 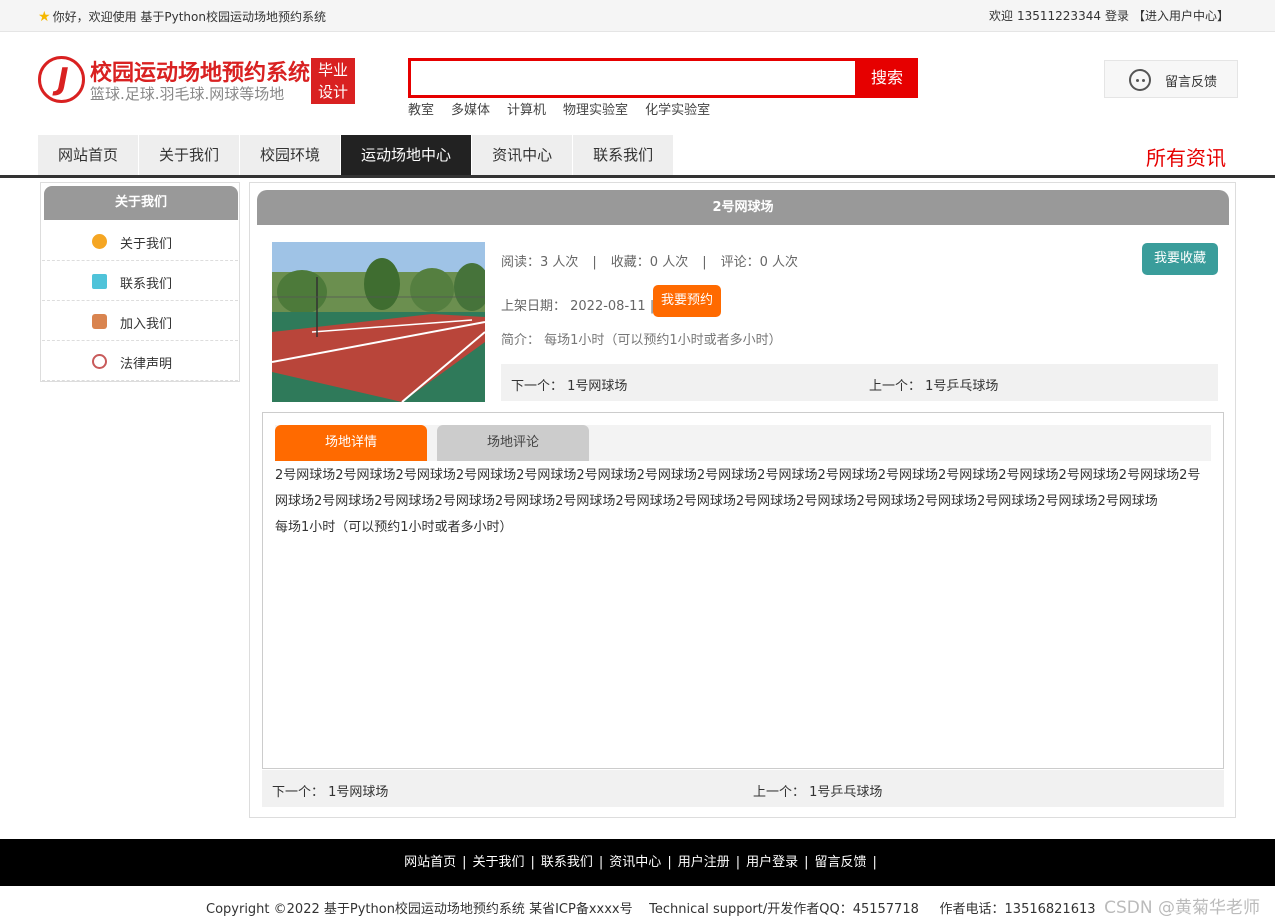 What do you see at coordinates (333, 81) in the screenshot?
I see `graduation-badge: 毕业 设计` at bounding box center [333, 81].